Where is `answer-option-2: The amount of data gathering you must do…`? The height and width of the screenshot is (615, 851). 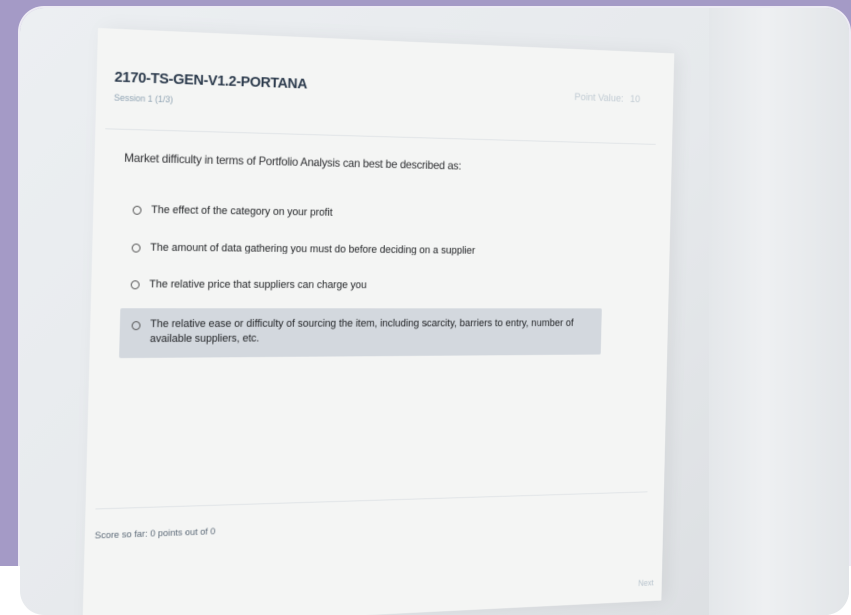
answer-option-2: The amount of data gathering you must do… is located at coordinates (376, 250).